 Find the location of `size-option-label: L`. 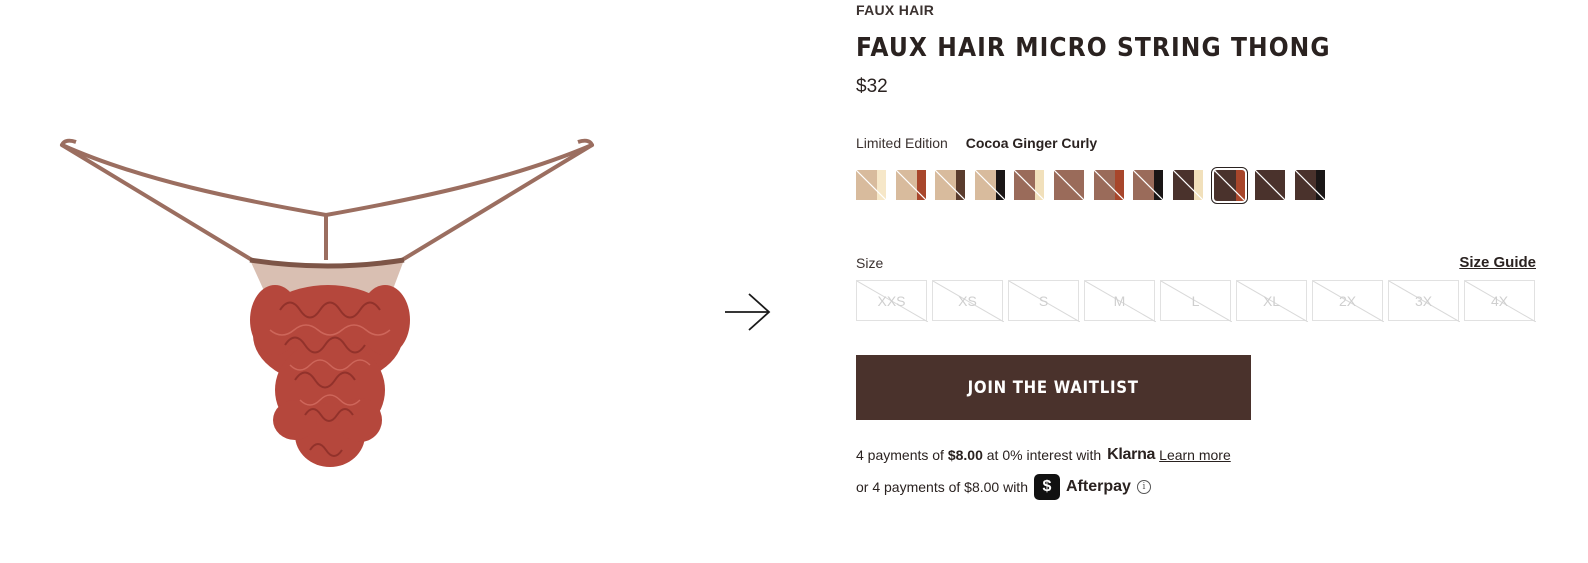

size-option-label: L is located at coordinates (1195, 300).